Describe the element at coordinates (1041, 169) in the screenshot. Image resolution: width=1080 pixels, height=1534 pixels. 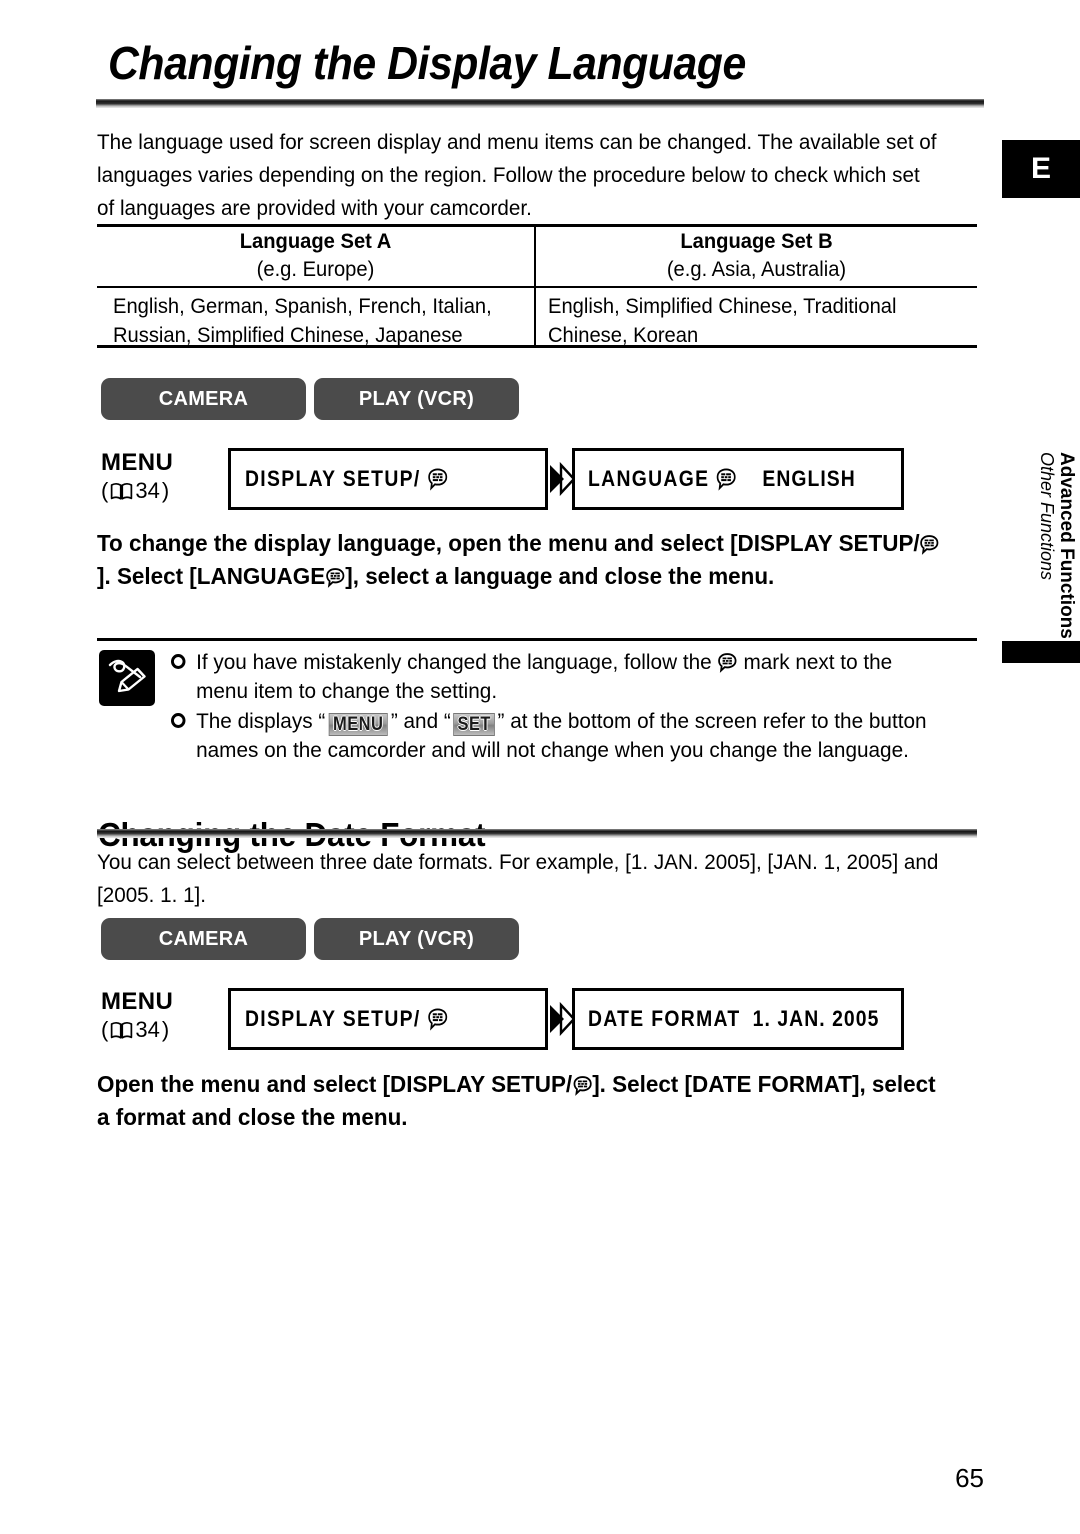
I see `section-tab-e: E` at that location.